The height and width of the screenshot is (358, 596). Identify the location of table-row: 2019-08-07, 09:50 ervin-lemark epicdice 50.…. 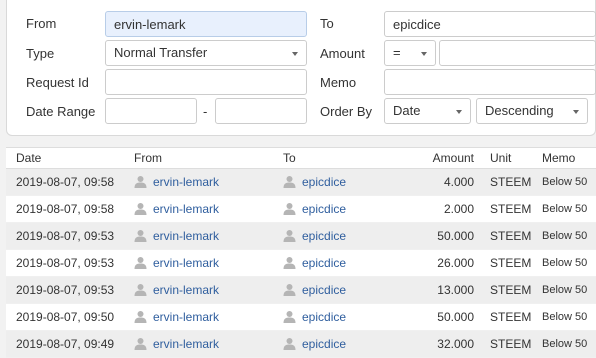
(301, 317).